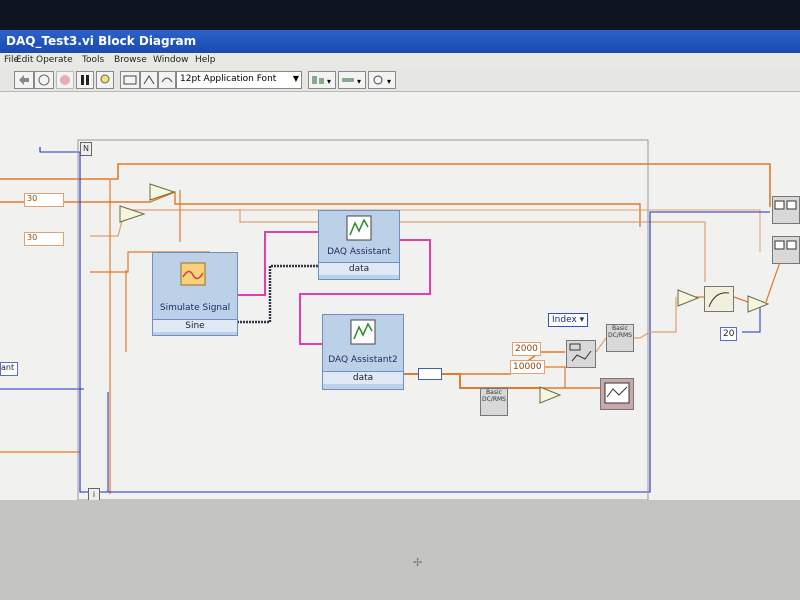  Describe the element at coordinates (359, 228) in the screenshot. I see `daq-assistant-icon` at that location.